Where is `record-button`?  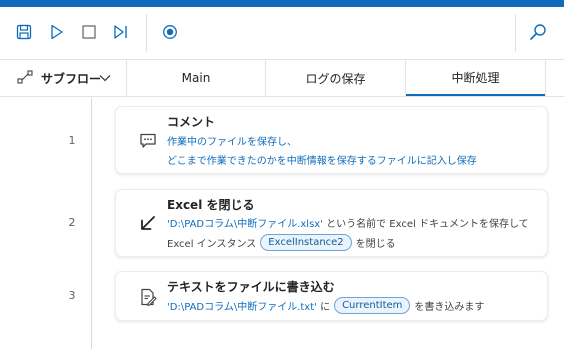 record-button is located at coordinates (170, 32).